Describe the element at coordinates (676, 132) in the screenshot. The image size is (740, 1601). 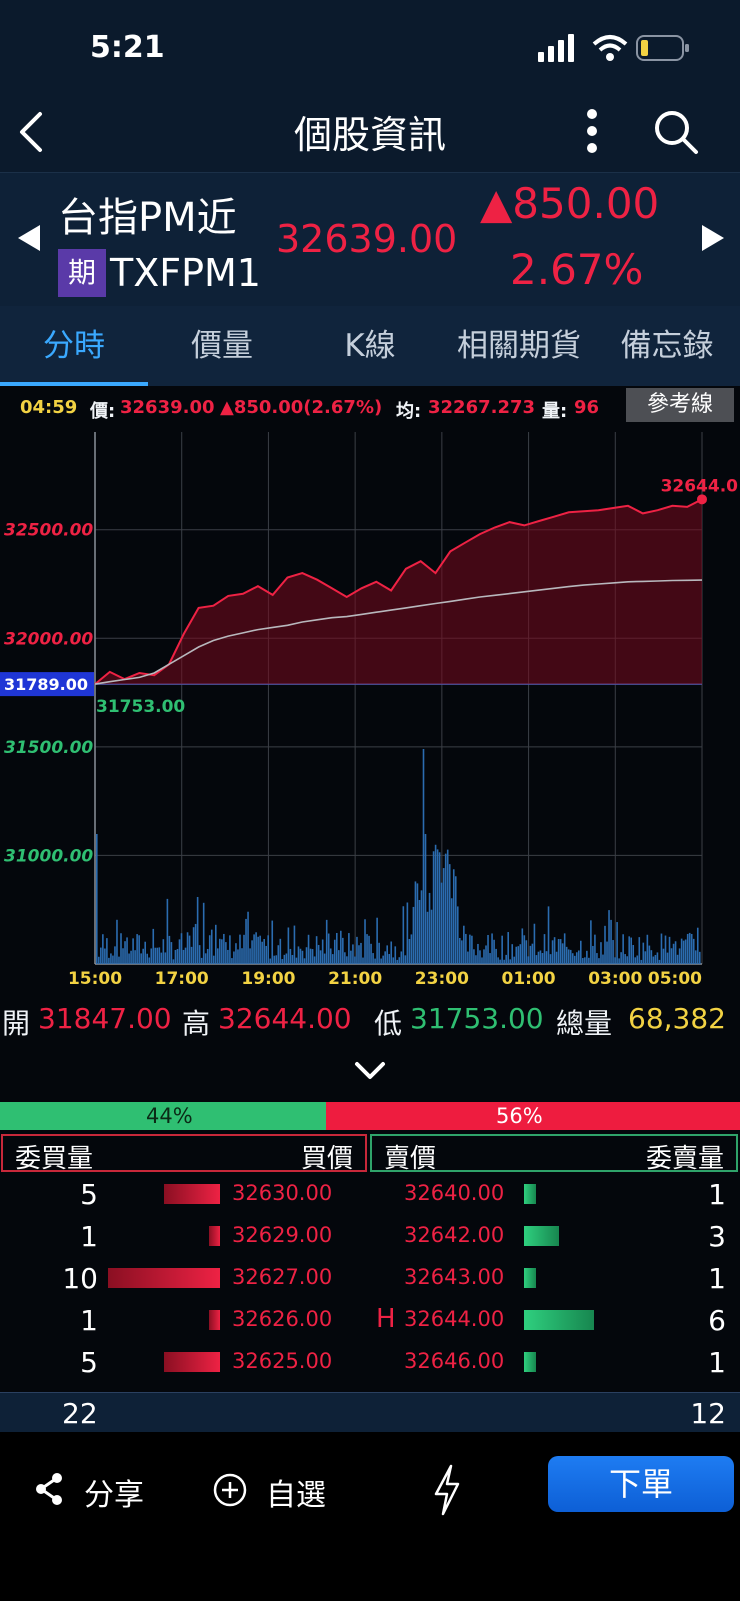
I see `search-icon` at that location.